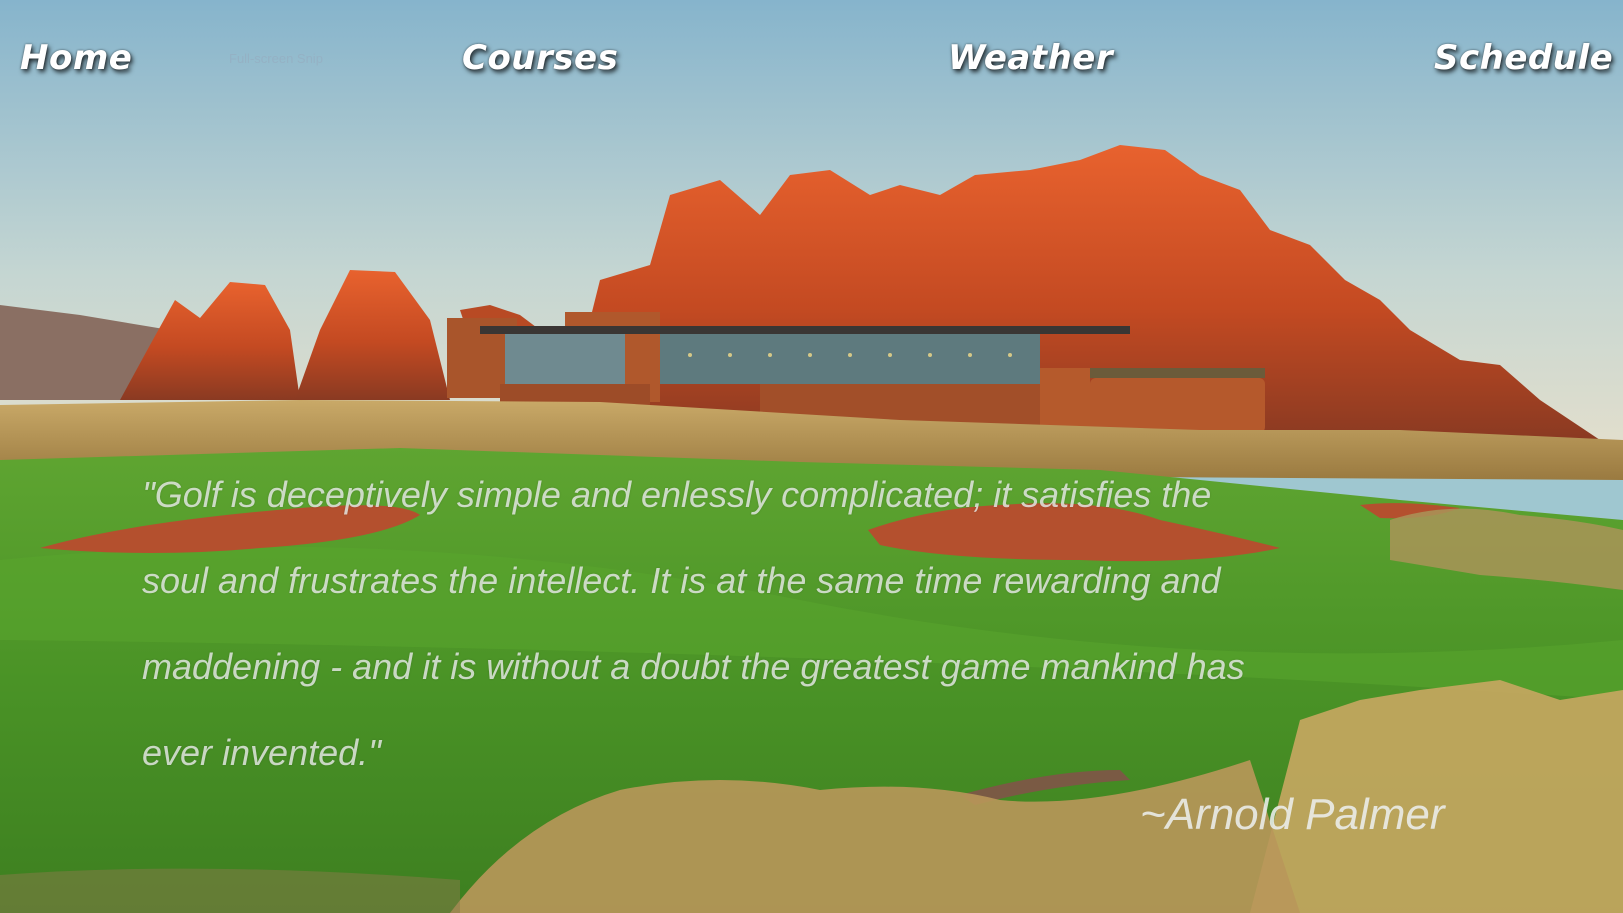  I want to click on nav-weather-link: Weather, so click(1030, 58).